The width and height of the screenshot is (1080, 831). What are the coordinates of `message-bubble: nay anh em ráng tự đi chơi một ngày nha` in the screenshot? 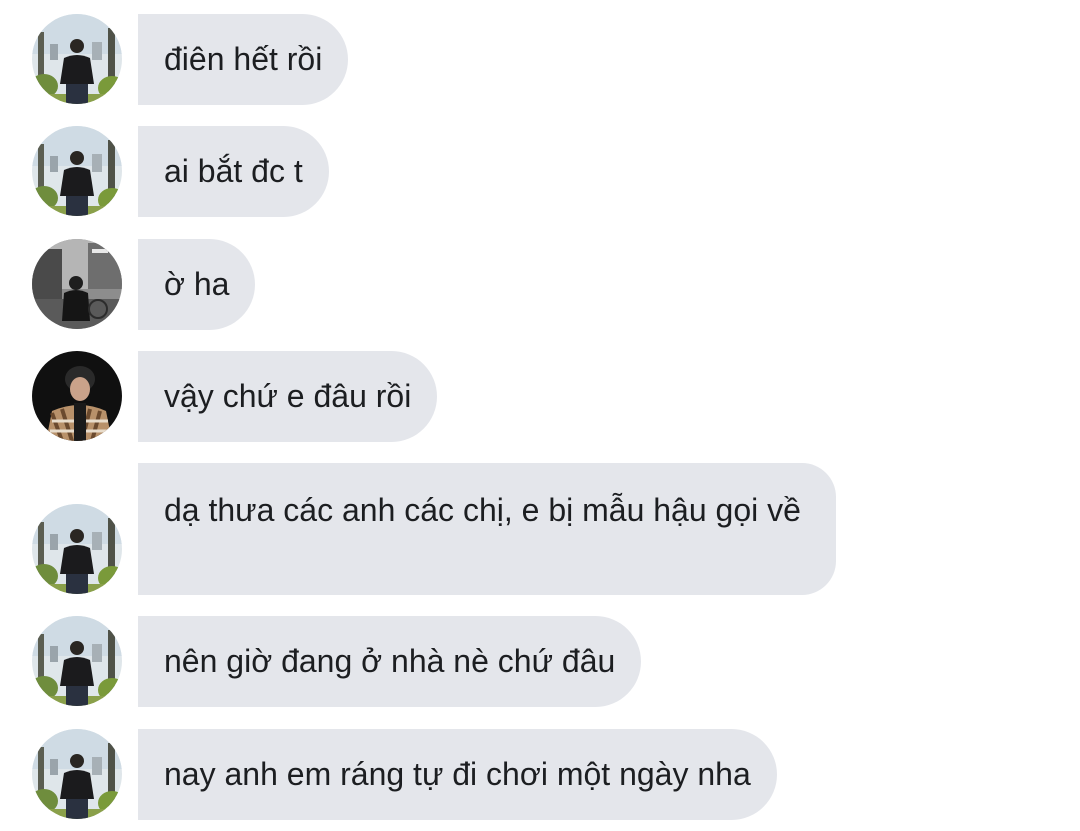 It's located at (457, 774).